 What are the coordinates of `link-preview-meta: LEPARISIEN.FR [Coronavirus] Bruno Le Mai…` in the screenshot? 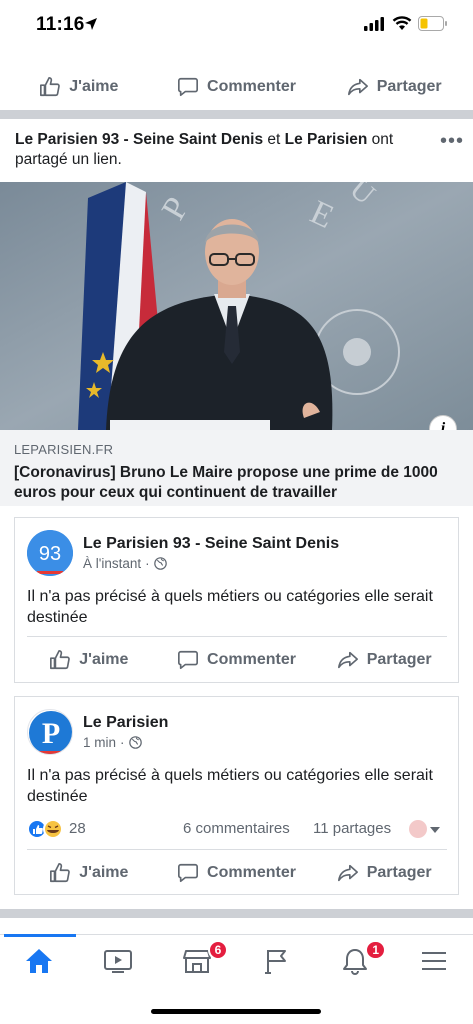 It's located at (236, 468).